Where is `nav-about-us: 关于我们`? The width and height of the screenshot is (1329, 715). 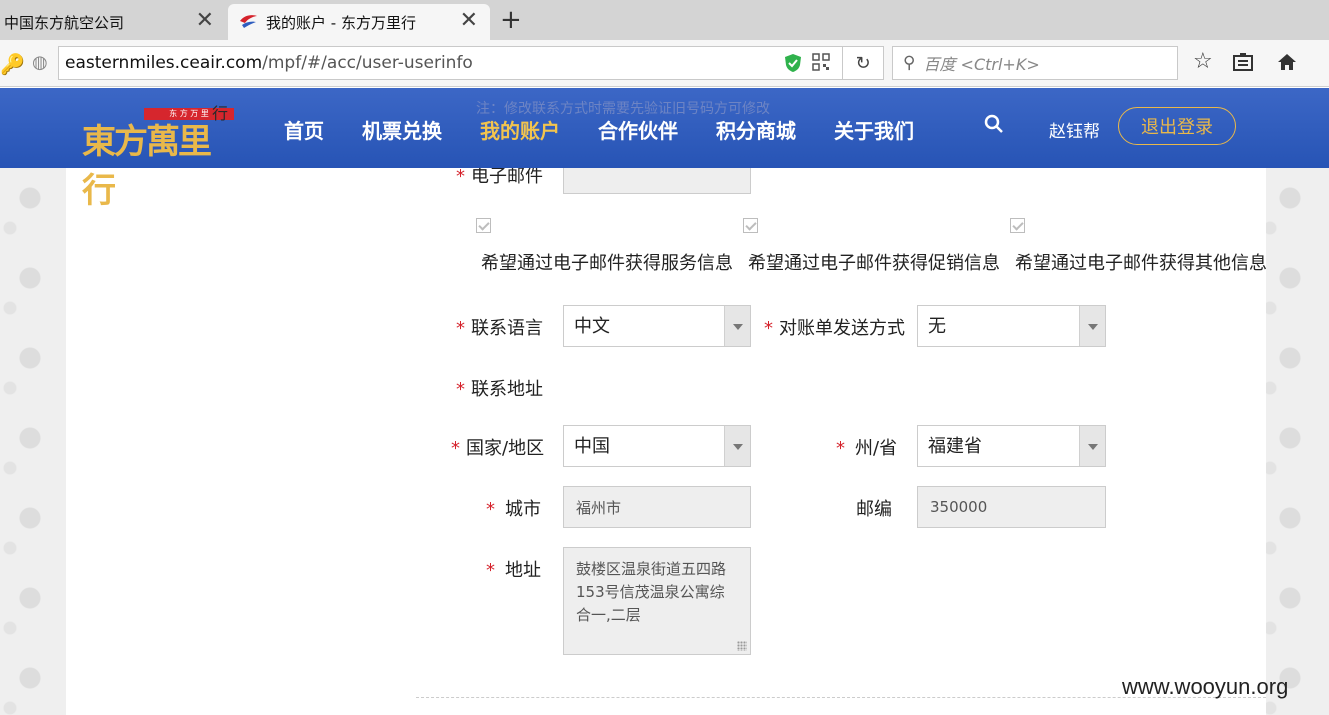
nav-about-us: 关于我们 is located at coordinates (874, 129).